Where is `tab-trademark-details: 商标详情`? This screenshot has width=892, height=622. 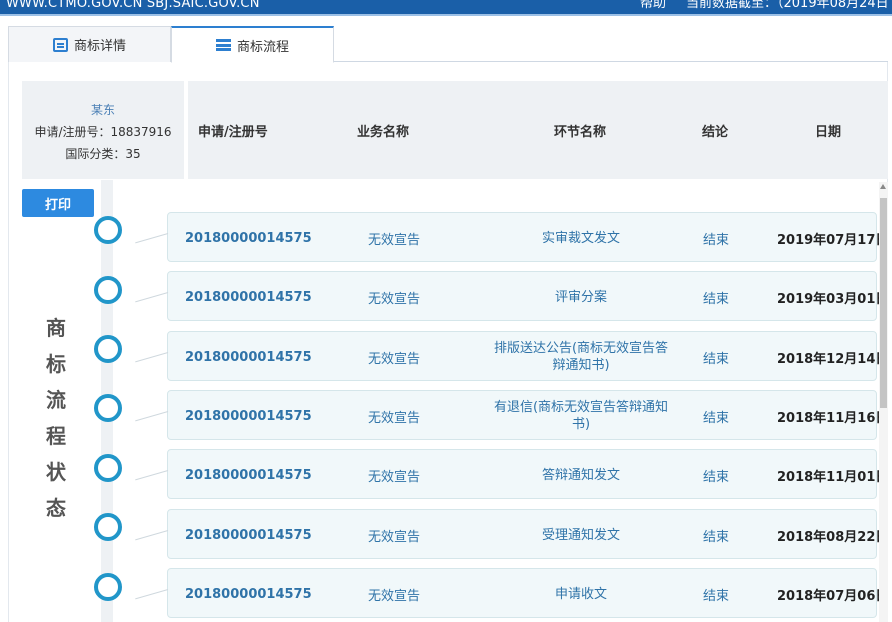 tab-trademark-details: 商标详情 is located at coordinates (89, 44).